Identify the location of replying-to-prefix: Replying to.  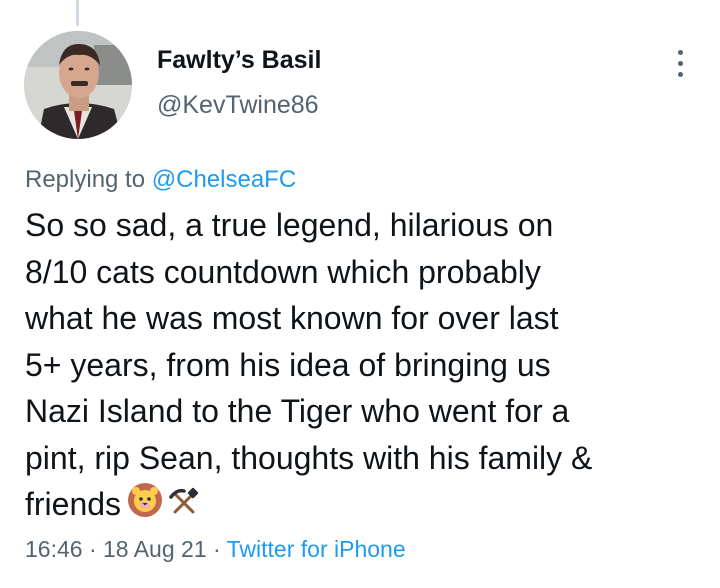
(88, 179).